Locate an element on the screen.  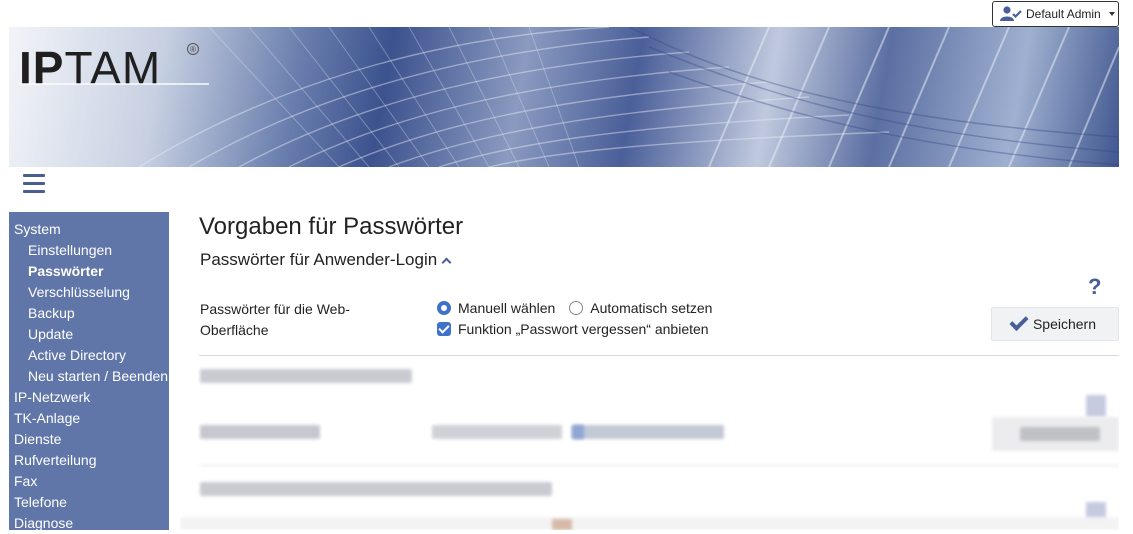
obscured-row is located at coordinates (649, 523).